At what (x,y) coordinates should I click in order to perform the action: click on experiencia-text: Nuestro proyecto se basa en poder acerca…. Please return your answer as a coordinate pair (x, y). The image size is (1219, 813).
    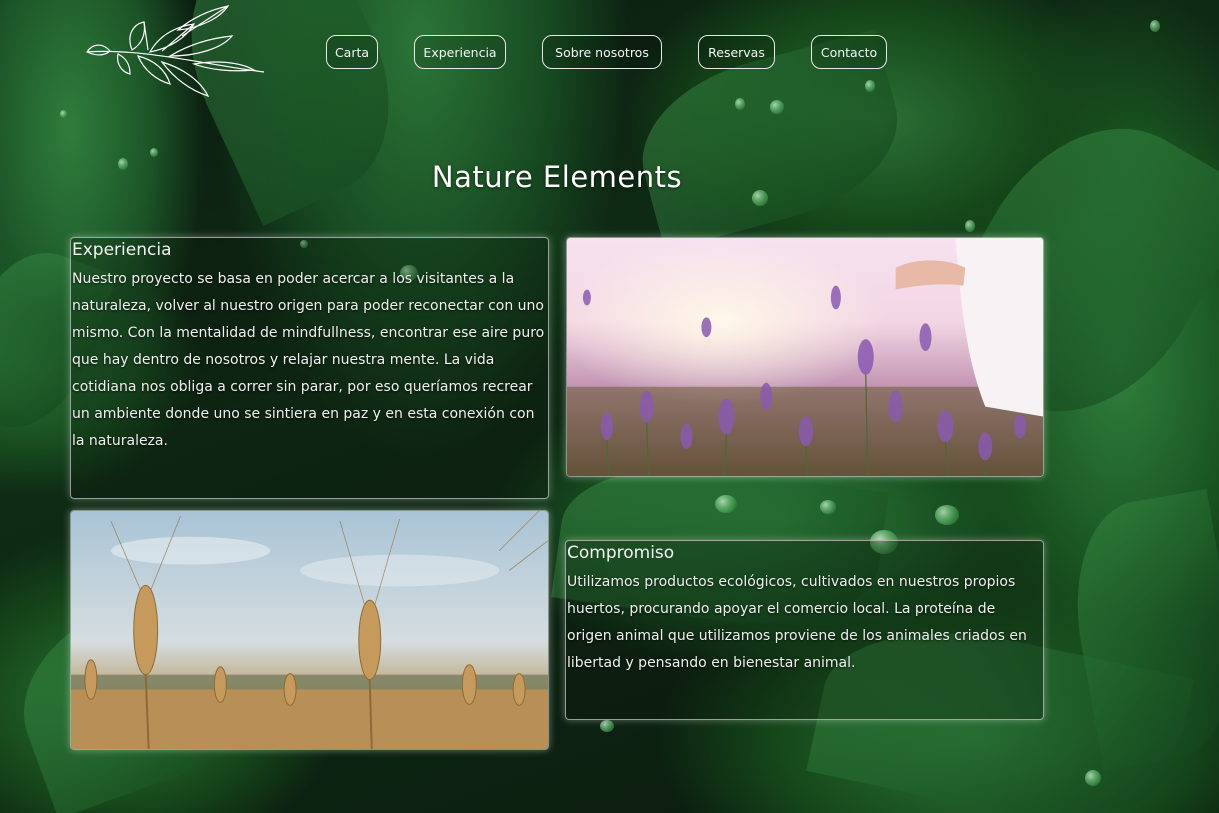
    Looking at the image, I should click on (308, 360).